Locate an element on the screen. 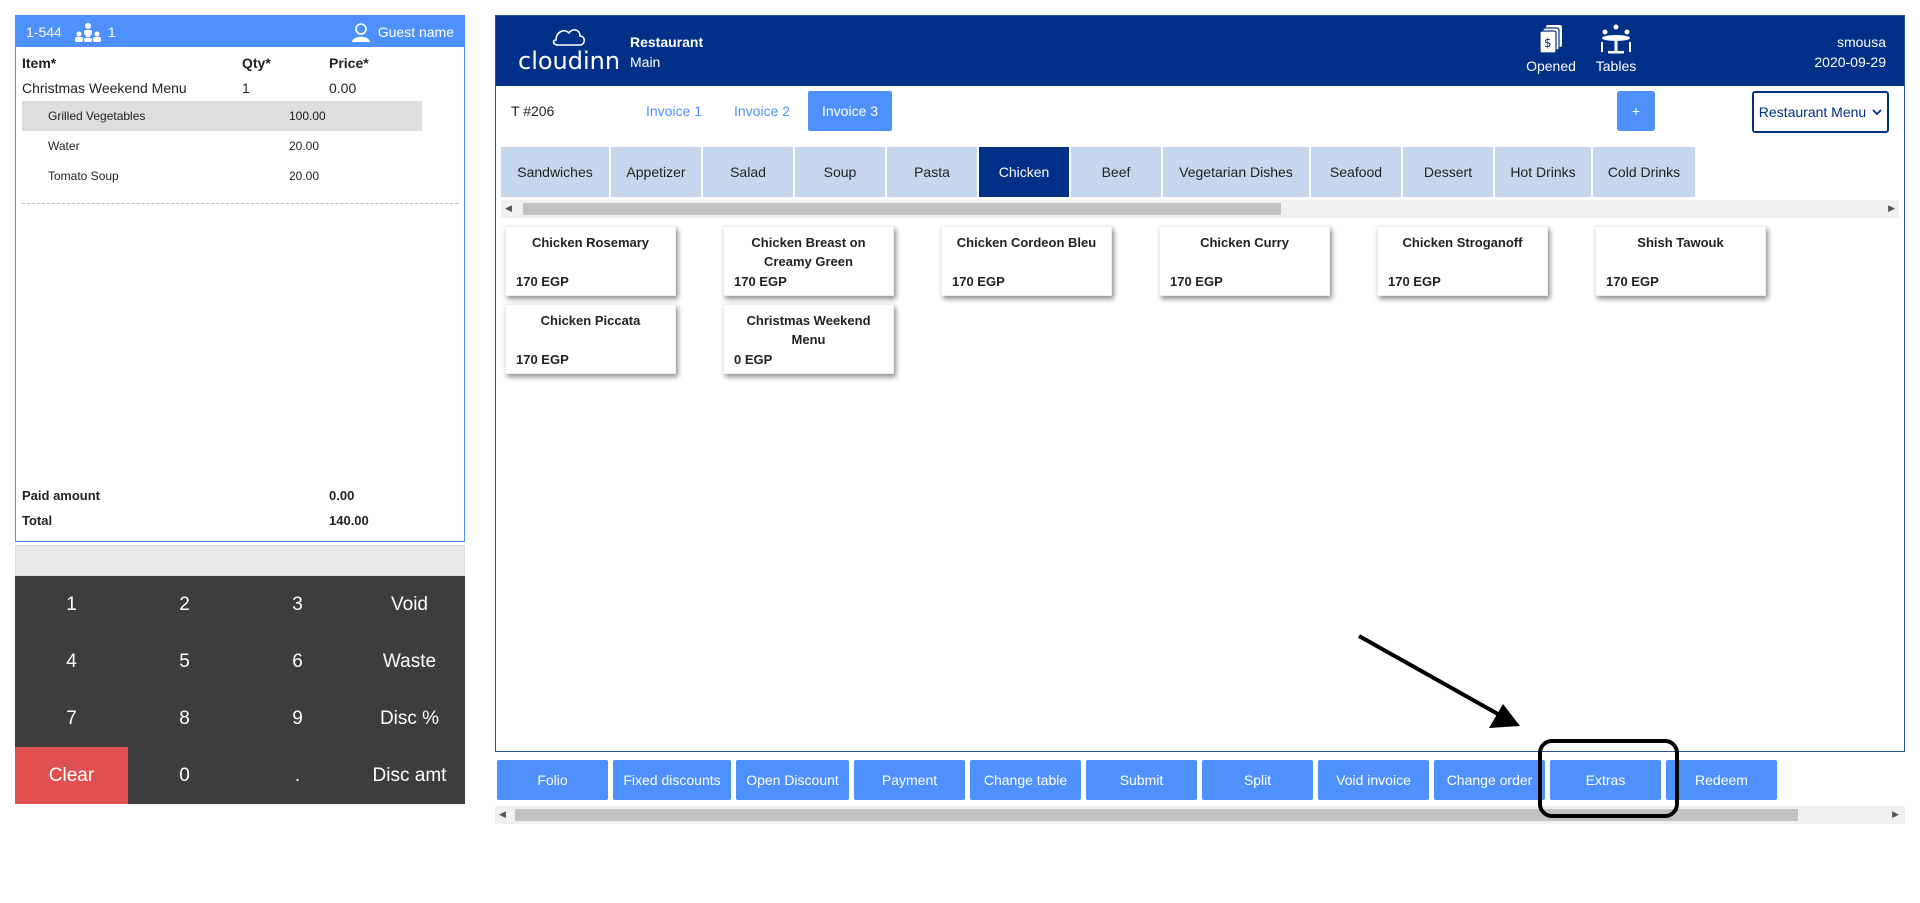  logo-text: cloudinn is located at coordinates (569, 61).